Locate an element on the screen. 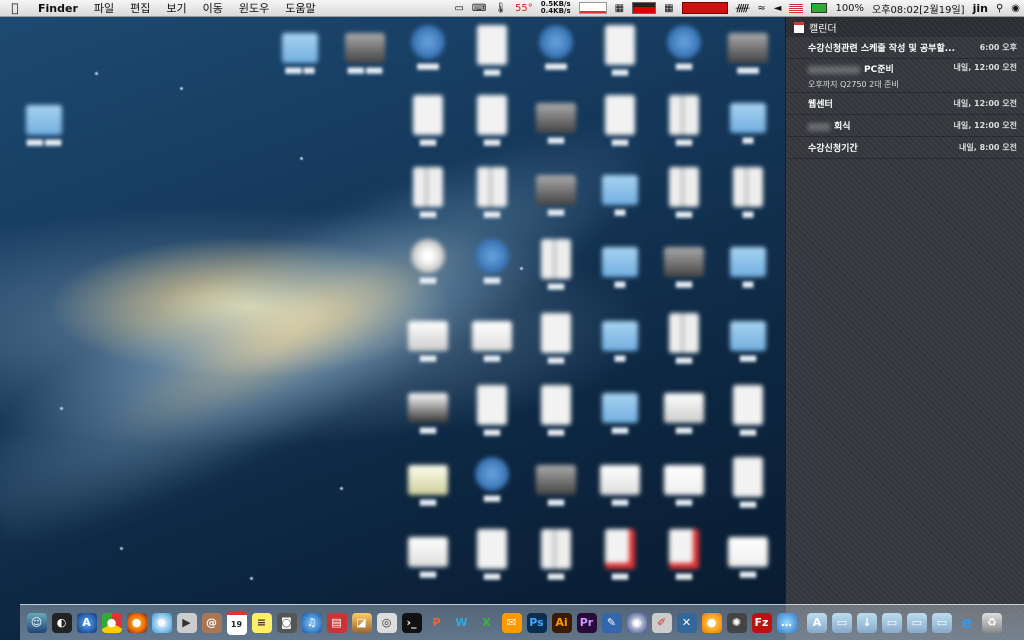 Image resolution: width=1024 pixels, height=640 pixels. menu-app-finder: Finder is located at coordinates (58, 8).